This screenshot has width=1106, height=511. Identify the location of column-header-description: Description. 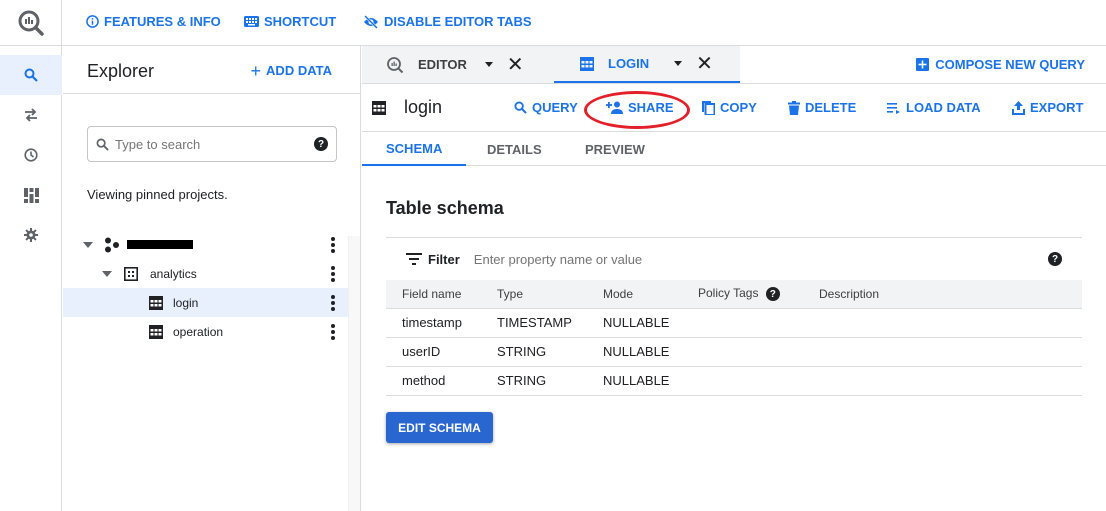
(942, 294).